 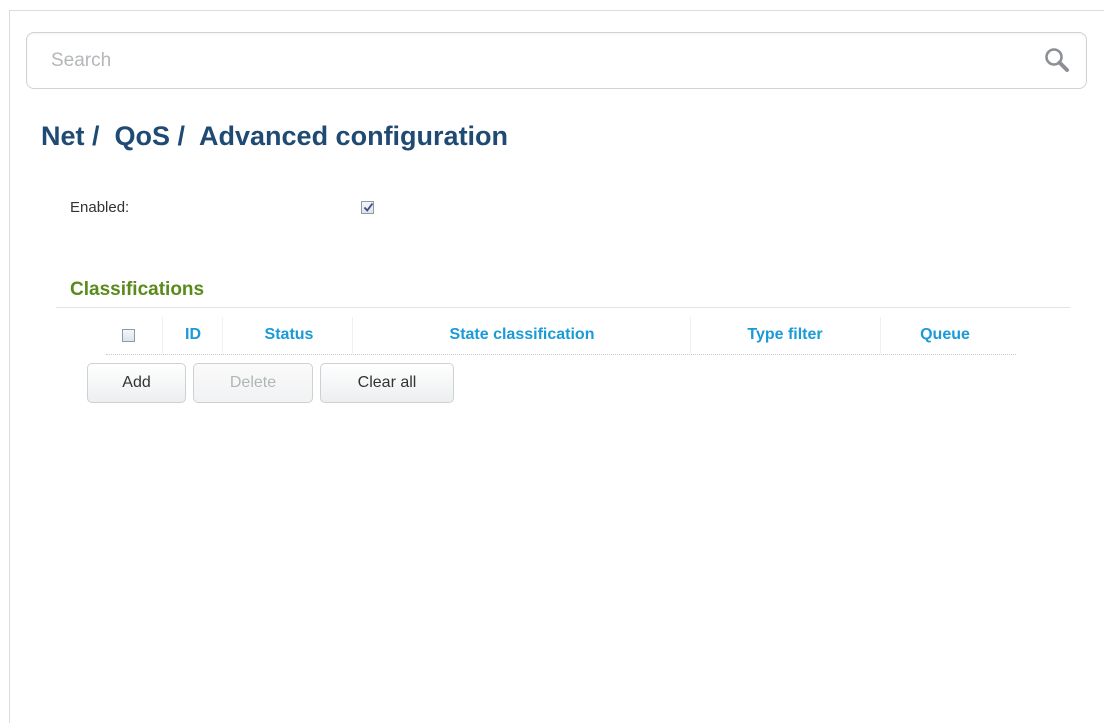 What do you see at coordinates (289, 335) in the screenshot?
I see `column-header-status: Status` at bounding box center [289, 335].